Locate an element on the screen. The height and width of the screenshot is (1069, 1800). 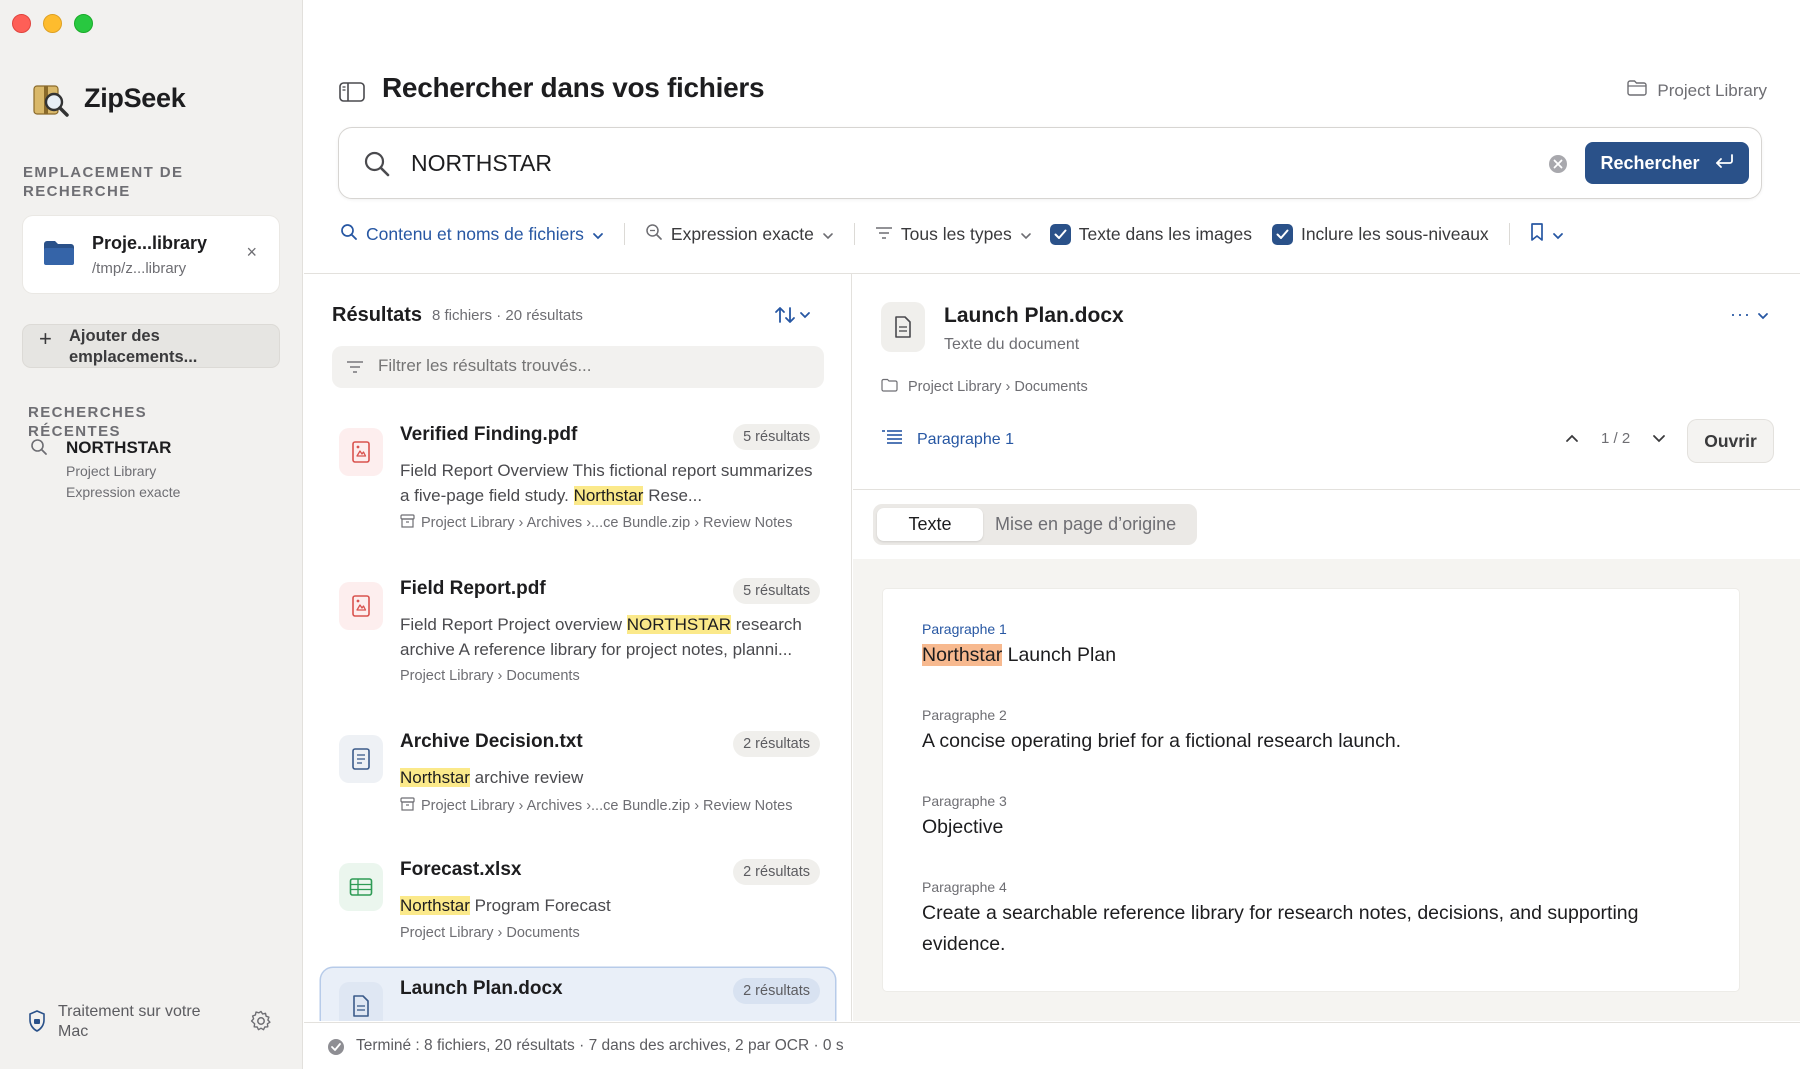
processing-note: Traitement sur votre Mac is located at coordinates (129, 1021).